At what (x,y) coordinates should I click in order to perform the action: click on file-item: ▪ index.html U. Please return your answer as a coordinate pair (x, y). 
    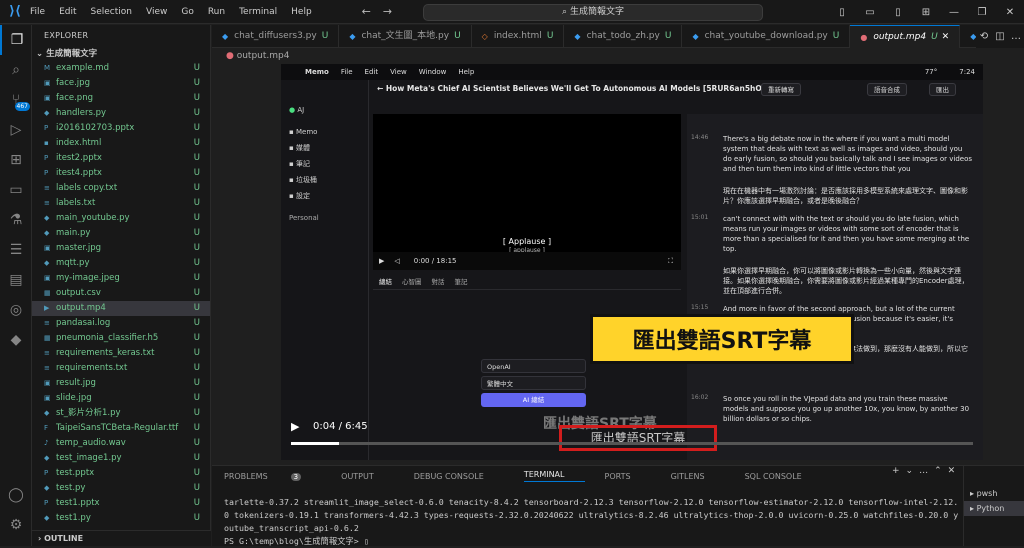
    Looking at the image, I should click on (121, 143).